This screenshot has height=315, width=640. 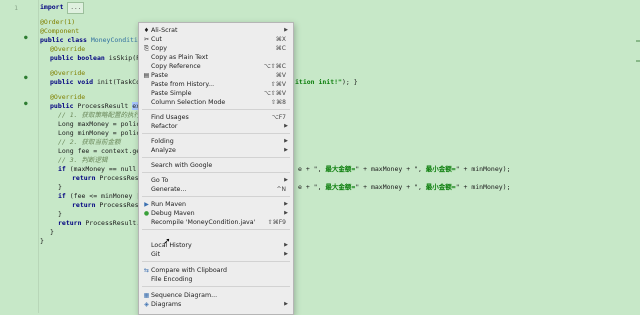 What do you see at coordinates (216, 93) in the screenshot?
I see `menu-item-paste-simple: Paste Simple ⌥⇧⌘V` at bounding box center [216, 93].